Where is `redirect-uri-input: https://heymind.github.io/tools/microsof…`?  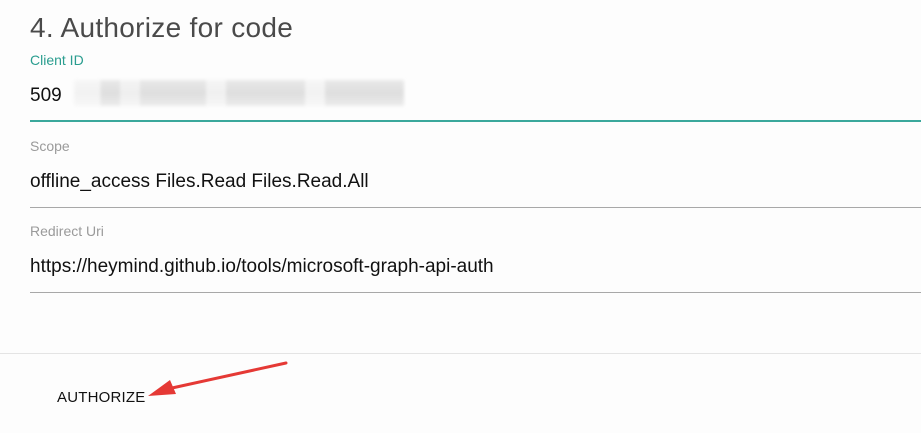 redirect-uri-input: https://heymind.github.io/tools/microsof… is located at coordinates (262, 267).